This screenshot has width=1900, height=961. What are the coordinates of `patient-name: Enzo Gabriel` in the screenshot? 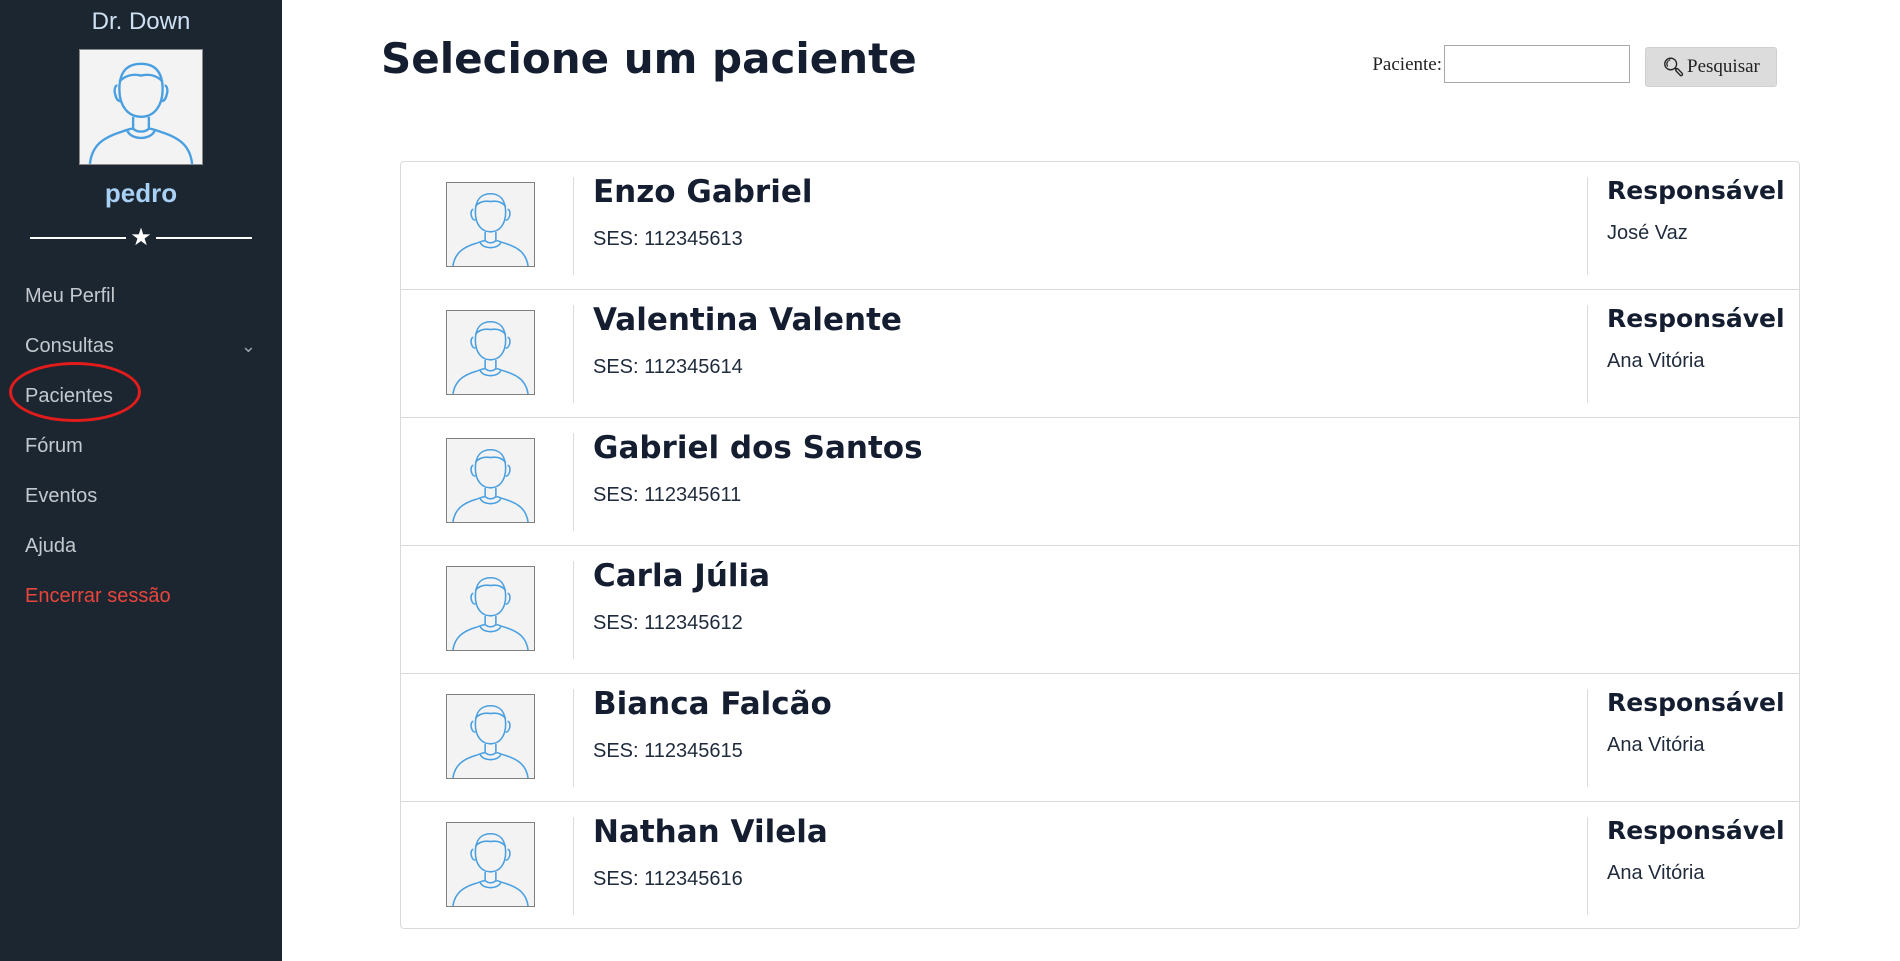 It's located at (703, 192).